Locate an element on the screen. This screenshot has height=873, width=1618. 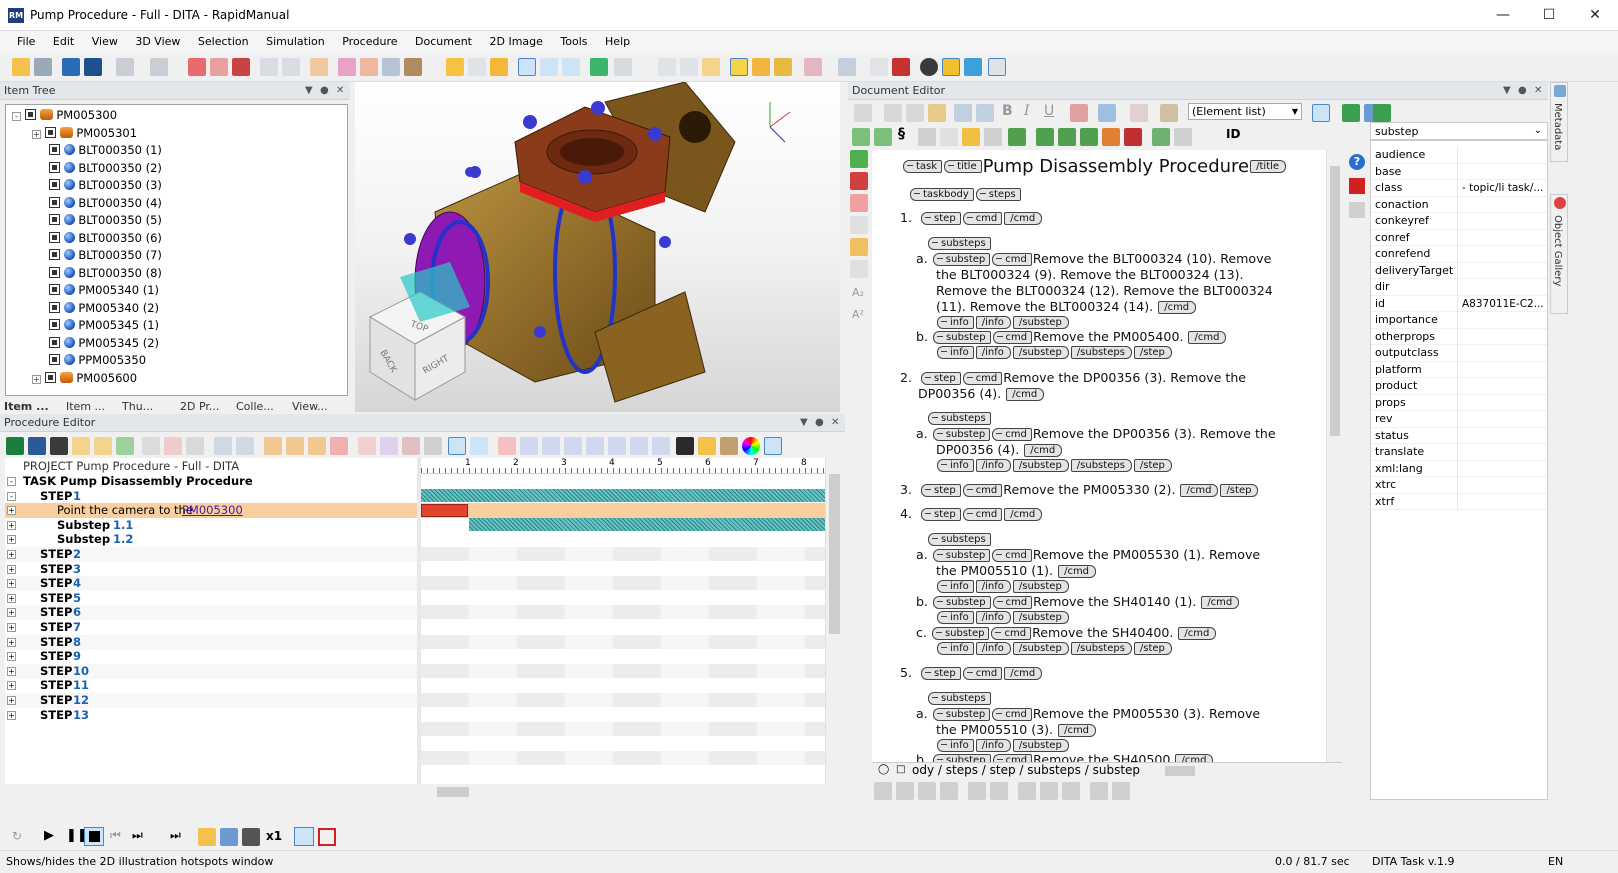
step-number: 12 is located at coordinates (81, 700).